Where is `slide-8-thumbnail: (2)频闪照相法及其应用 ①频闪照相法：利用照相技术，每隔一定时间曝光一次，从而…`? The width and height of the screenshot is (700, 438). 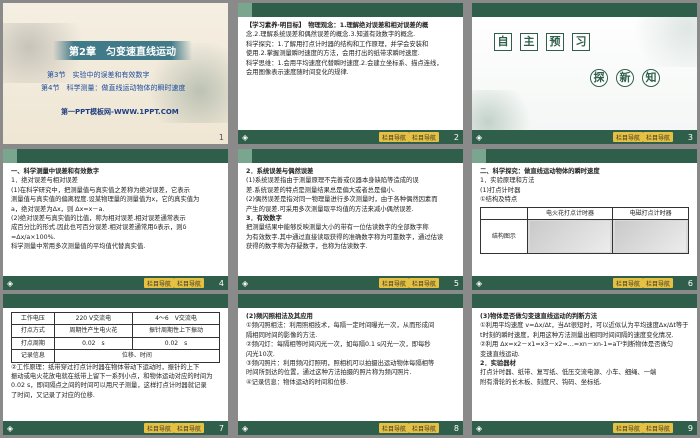 slide-8-thumbnail: (2)频闪照相法及其应用 ①频闪照相法：利用照相技术，每隔一定时间曝光一次，从而… is located at coordinates (350, 364).